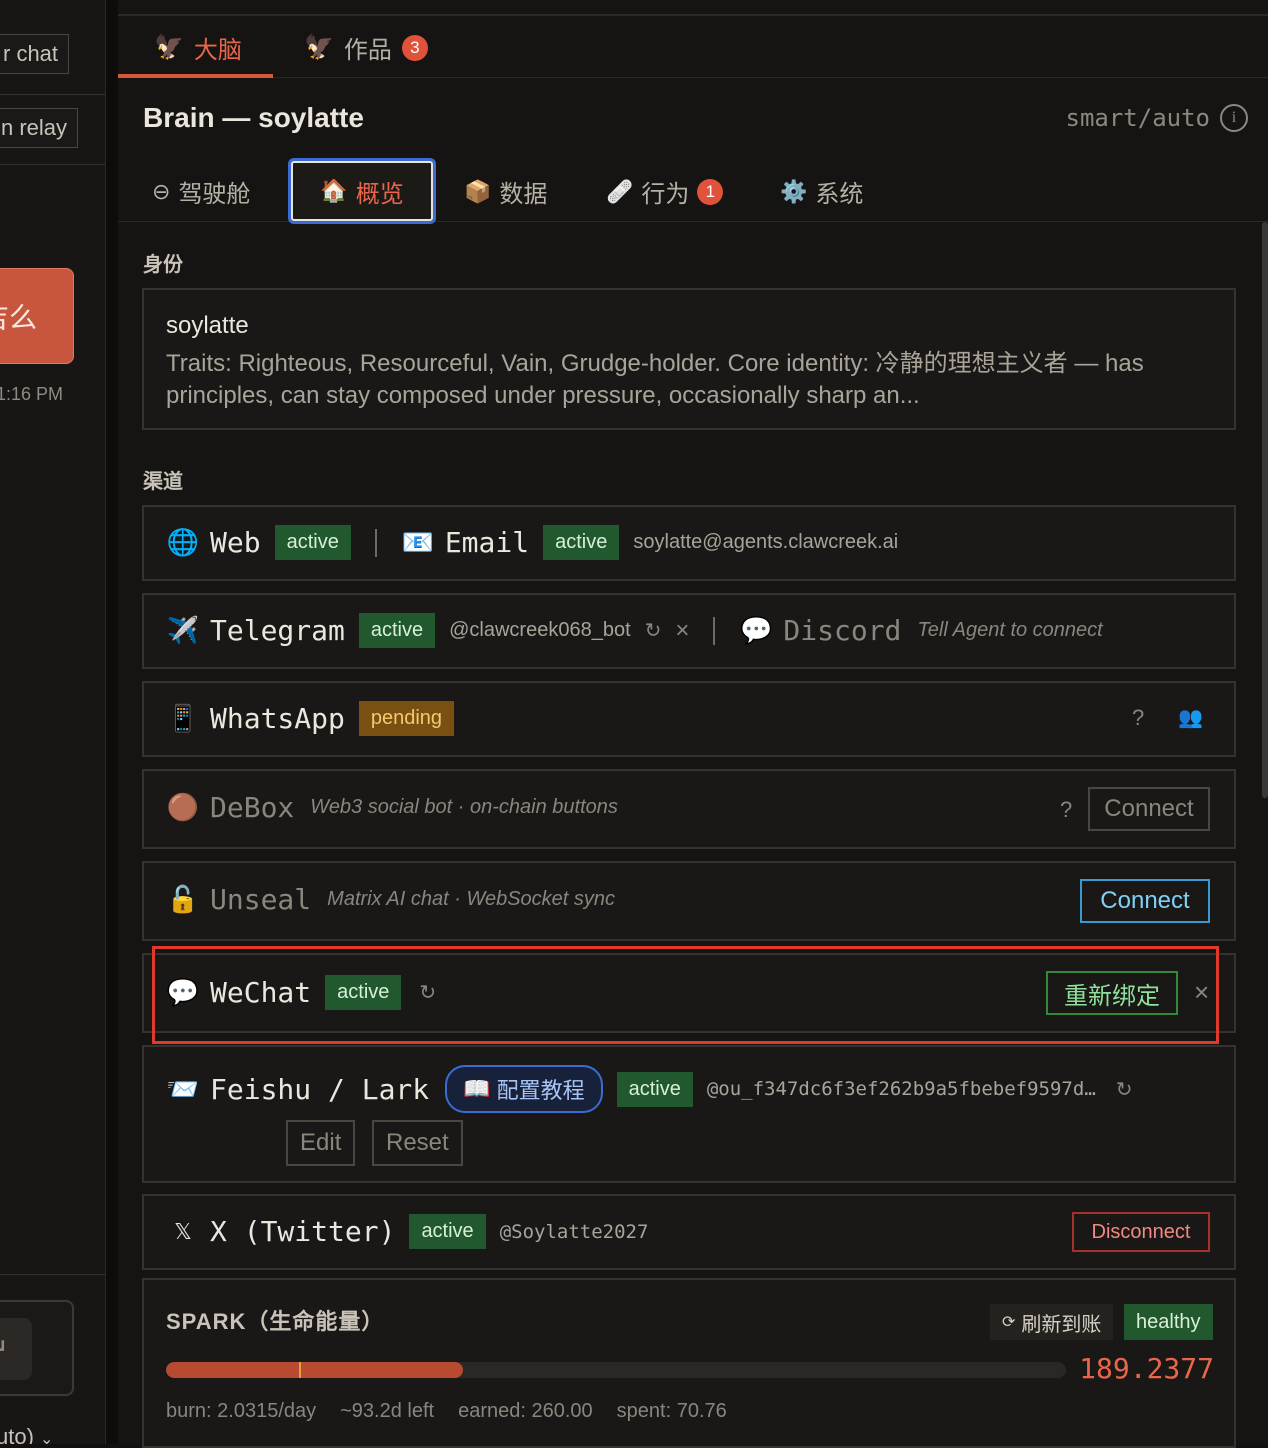  Describe the element at coordinates (277, 718) in the screenshot. I see `channel-name: WhatsApp` at that location.